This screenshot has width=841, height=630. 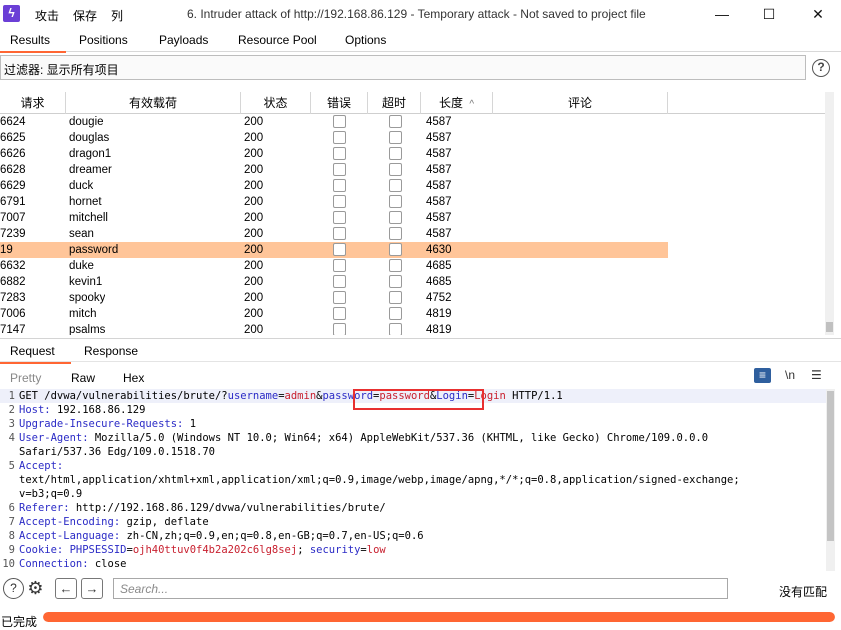 I want to click on table-row: 6628 dreamer 200 4587, so click(x=334, y=170).